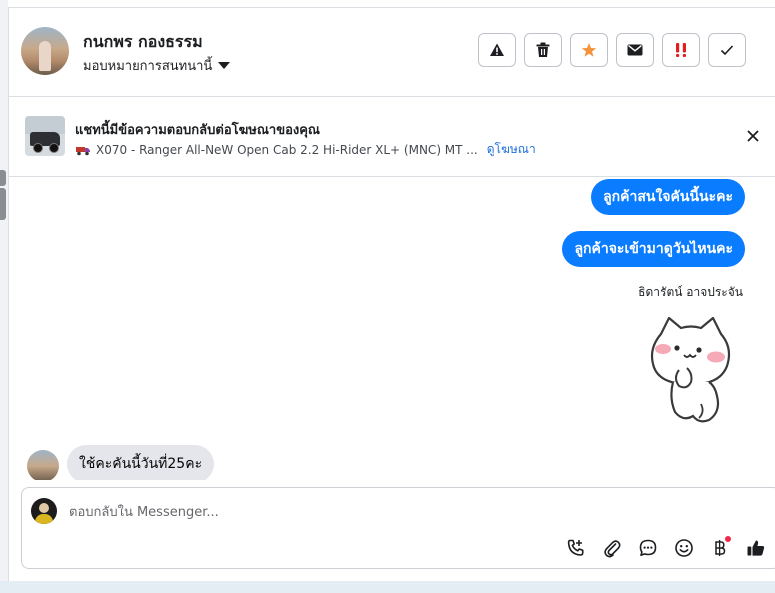 Image resolution: width=775 pixels, height=593 pixels. What do you see at coordinates (197, 130) in the screenshot?
I see `ad-banner-title: แชทนี้มีข้อความตอบกลับต่อโฆษณาของคุณ` at bounding box center [197, 130].